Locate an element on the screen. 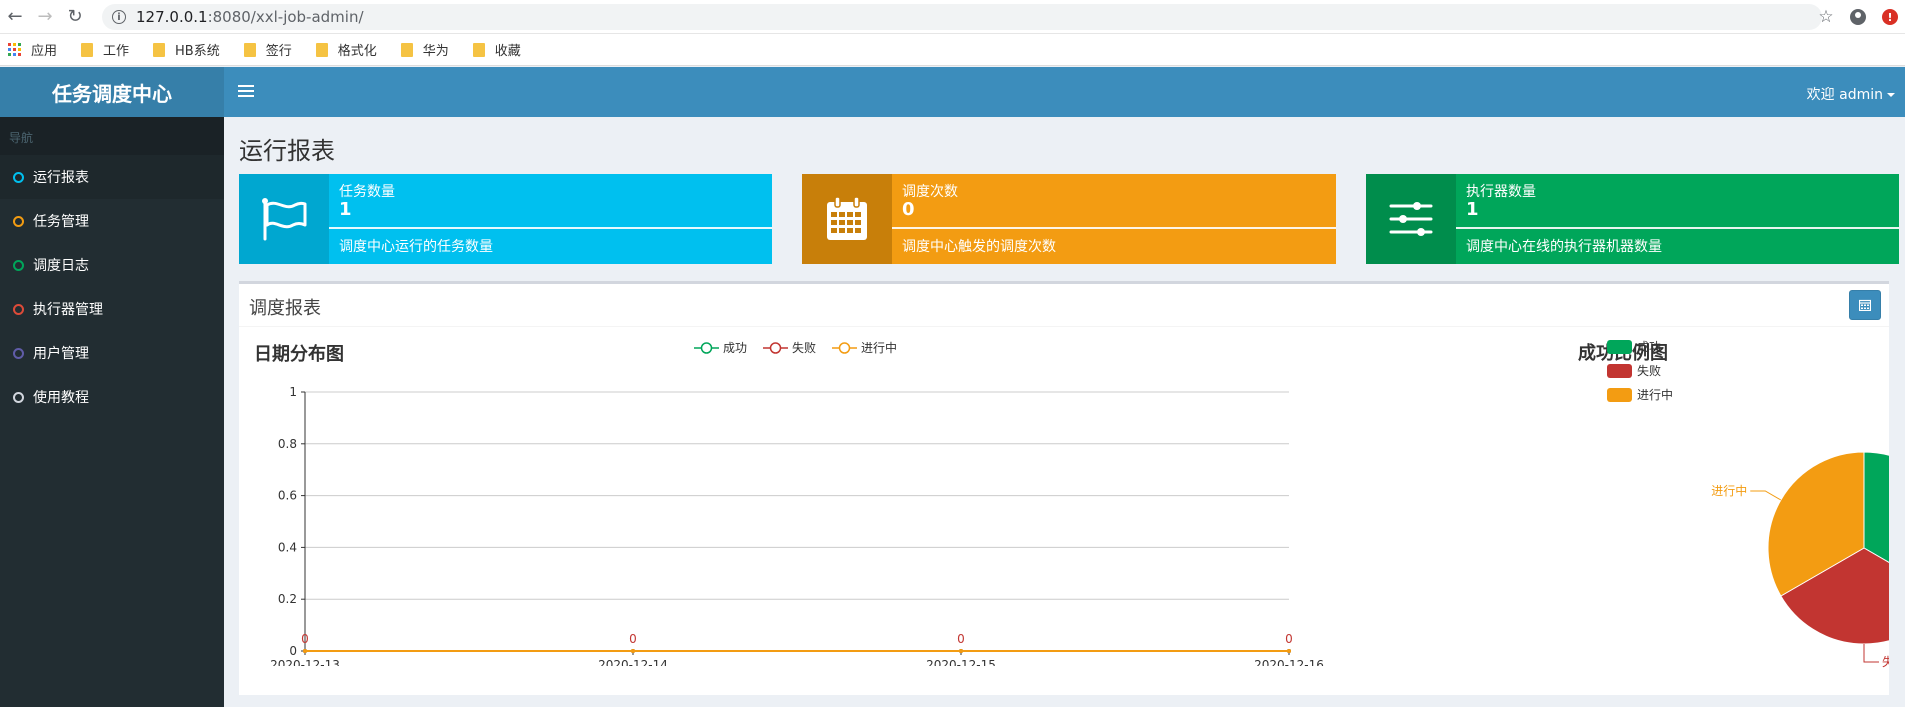 This screenshot has width=1905, height=707. sidebar-item-jobs: 任务管理 is located at coordinates (112, 221).